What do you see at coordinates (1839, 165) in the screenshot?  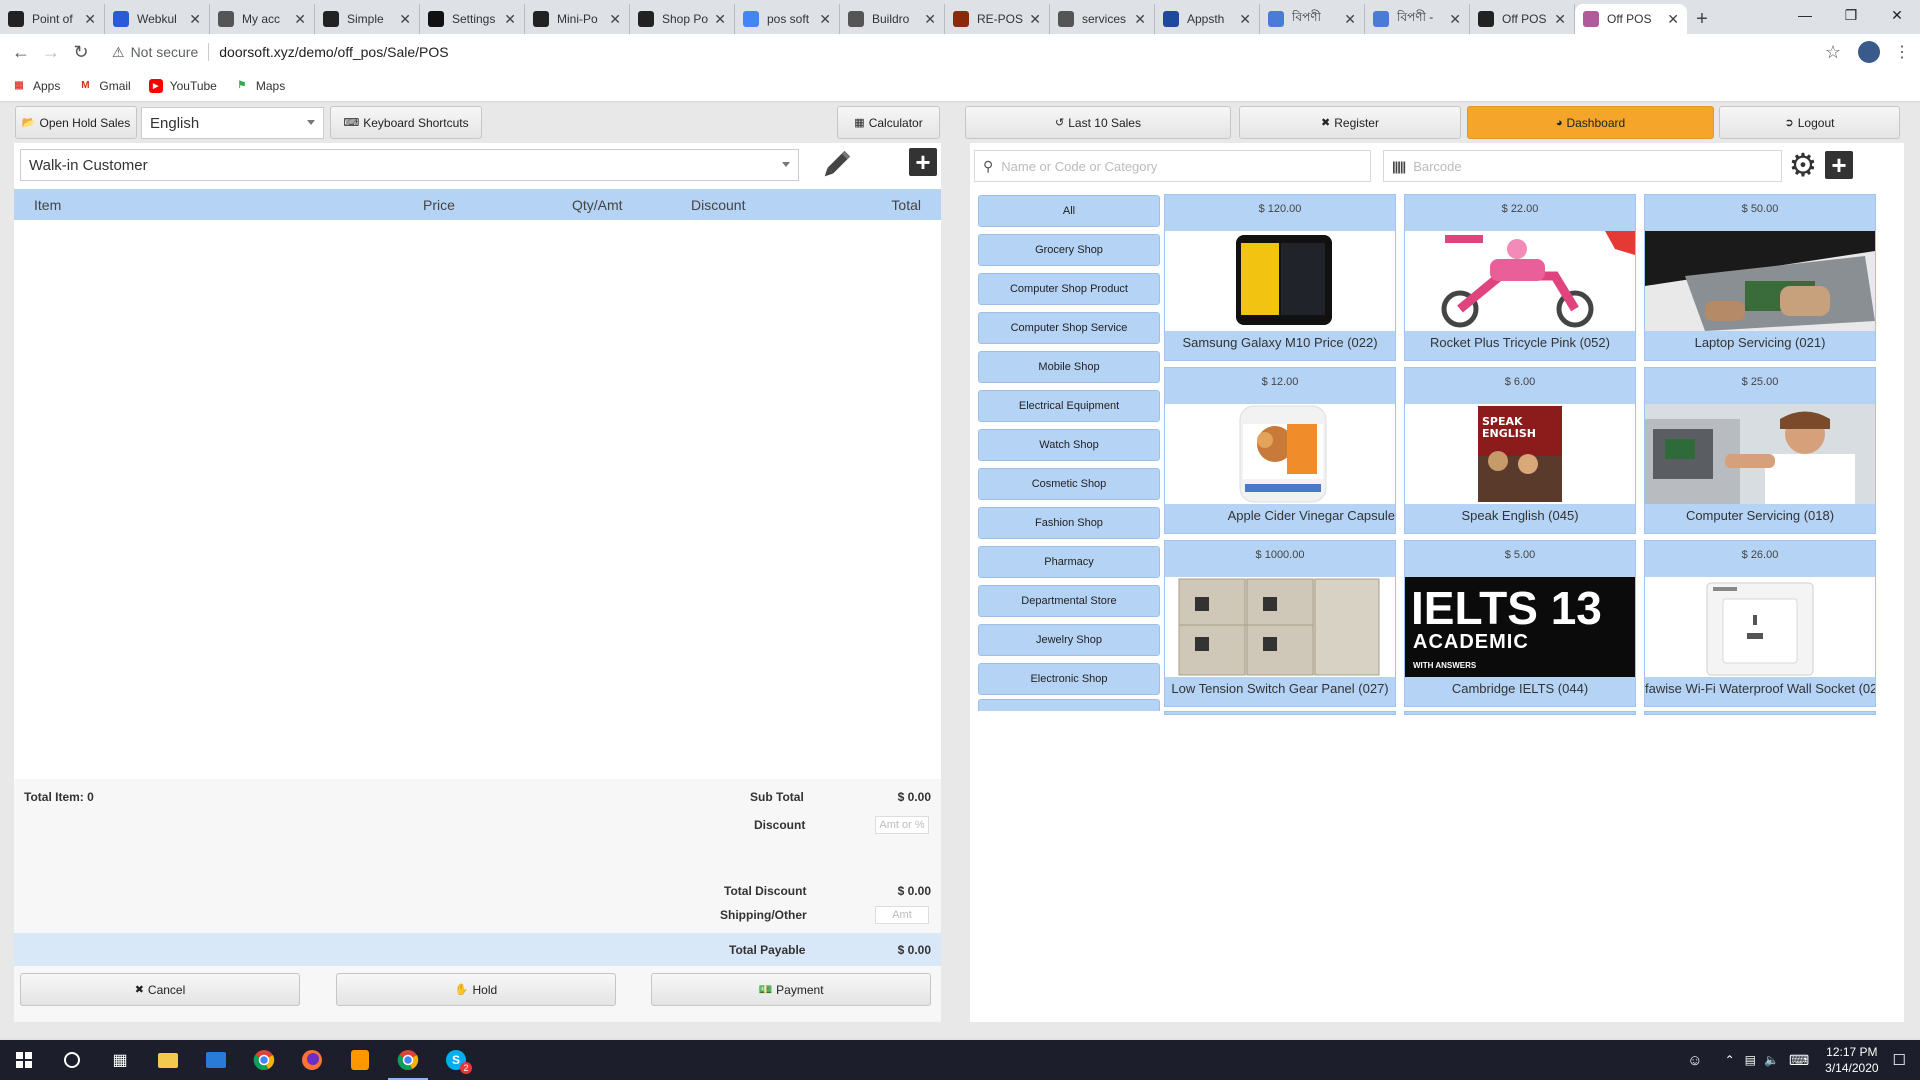 I see `add-product-icon: +` at bounding box center [1839, 165].